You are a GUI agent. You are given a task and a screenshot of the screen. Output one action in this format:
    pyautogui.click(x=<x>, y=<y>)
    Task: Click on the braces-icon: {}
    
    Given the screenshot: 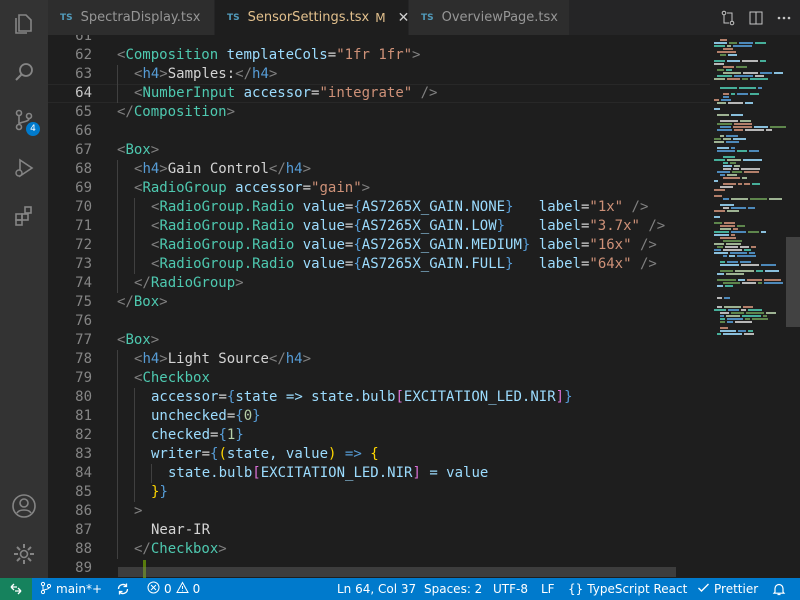 What is the action you would take?
    pyautogui.click(x=576, y=589)
    